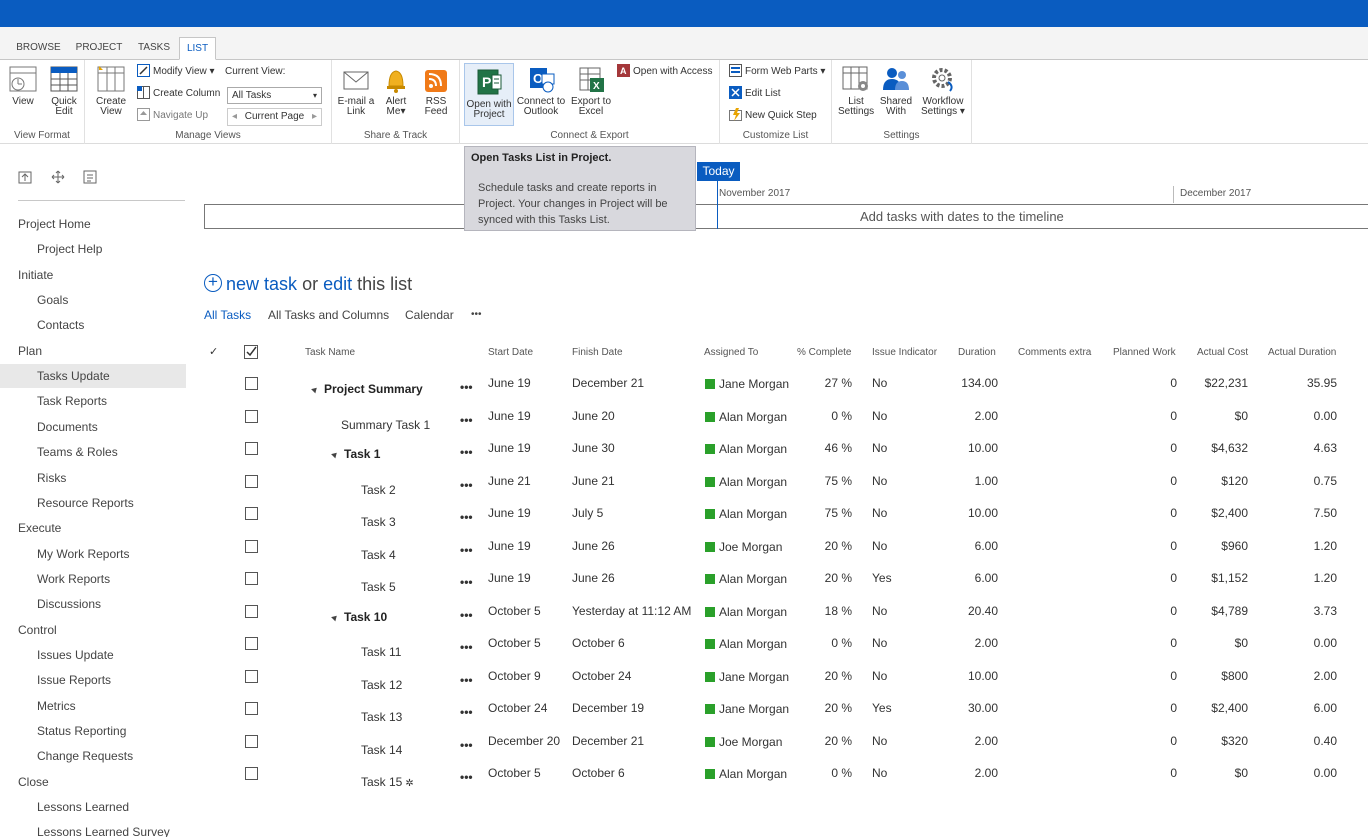 This screenshot has height=837, width=1368. Describe the element at coordinates (824, 352) in the screenshot. I see `col-percent-complete: % Complete` at that location.